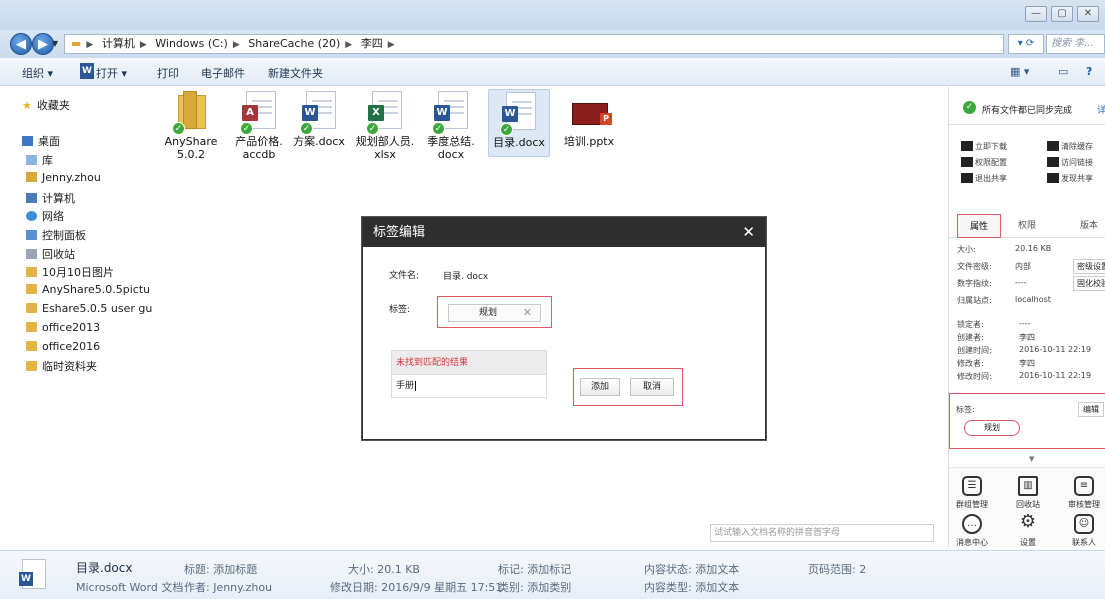  I want to click on sync-ok-icon: ✓, so click(969, 107).